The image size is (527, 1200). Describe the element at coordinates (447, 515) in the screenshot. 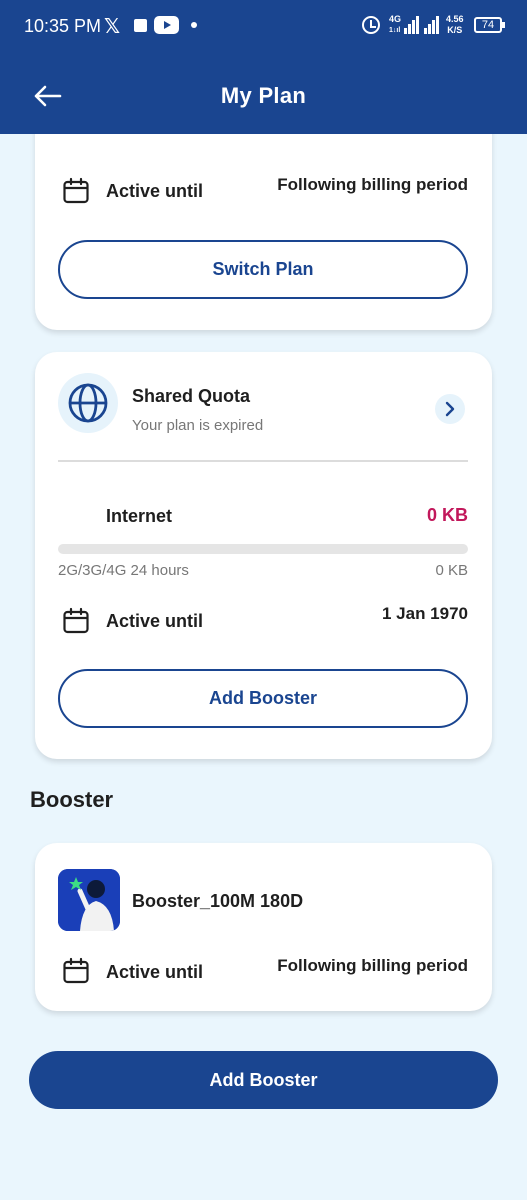

I see `internet-remaining-value: 0 KB` at that location.